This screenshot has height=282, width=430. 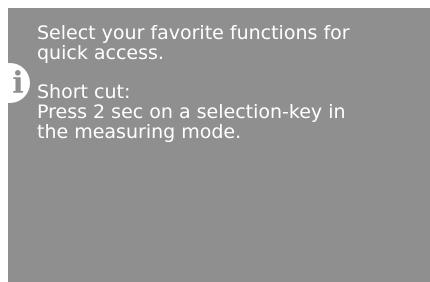 I want to click on description-line-2: quick access., so click(x=100, y=53).